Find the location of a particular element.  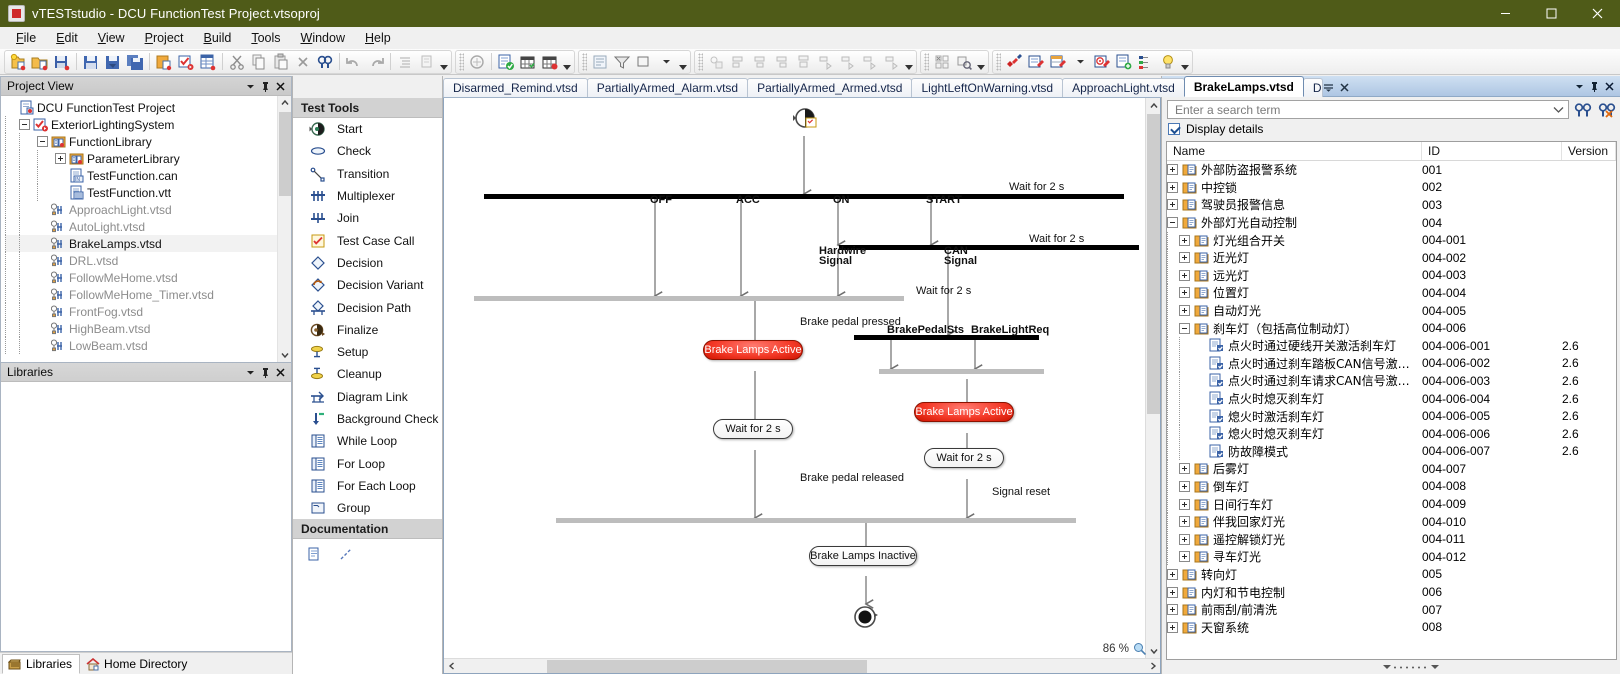

trace-item-row: 远光灯 004-003 is located at coordinates (1391, 275).